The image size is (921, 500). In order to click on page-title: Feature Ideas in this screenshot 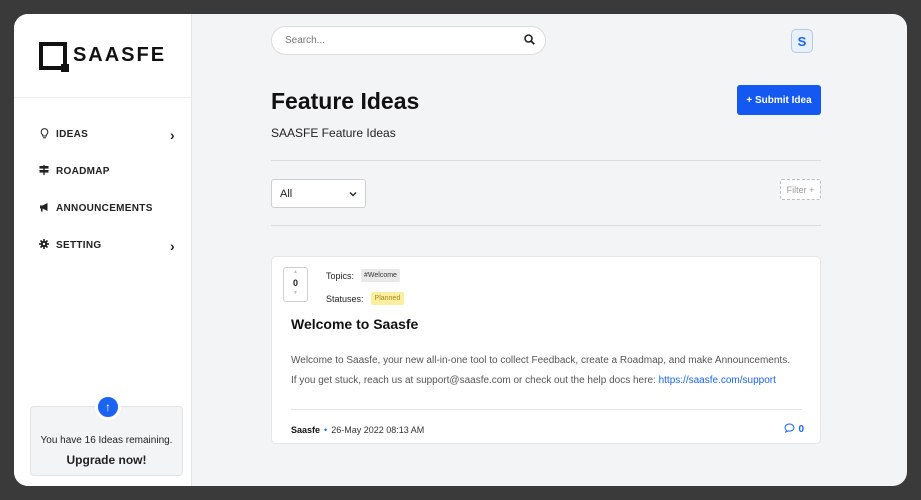, I will do `click(345, 101)`.